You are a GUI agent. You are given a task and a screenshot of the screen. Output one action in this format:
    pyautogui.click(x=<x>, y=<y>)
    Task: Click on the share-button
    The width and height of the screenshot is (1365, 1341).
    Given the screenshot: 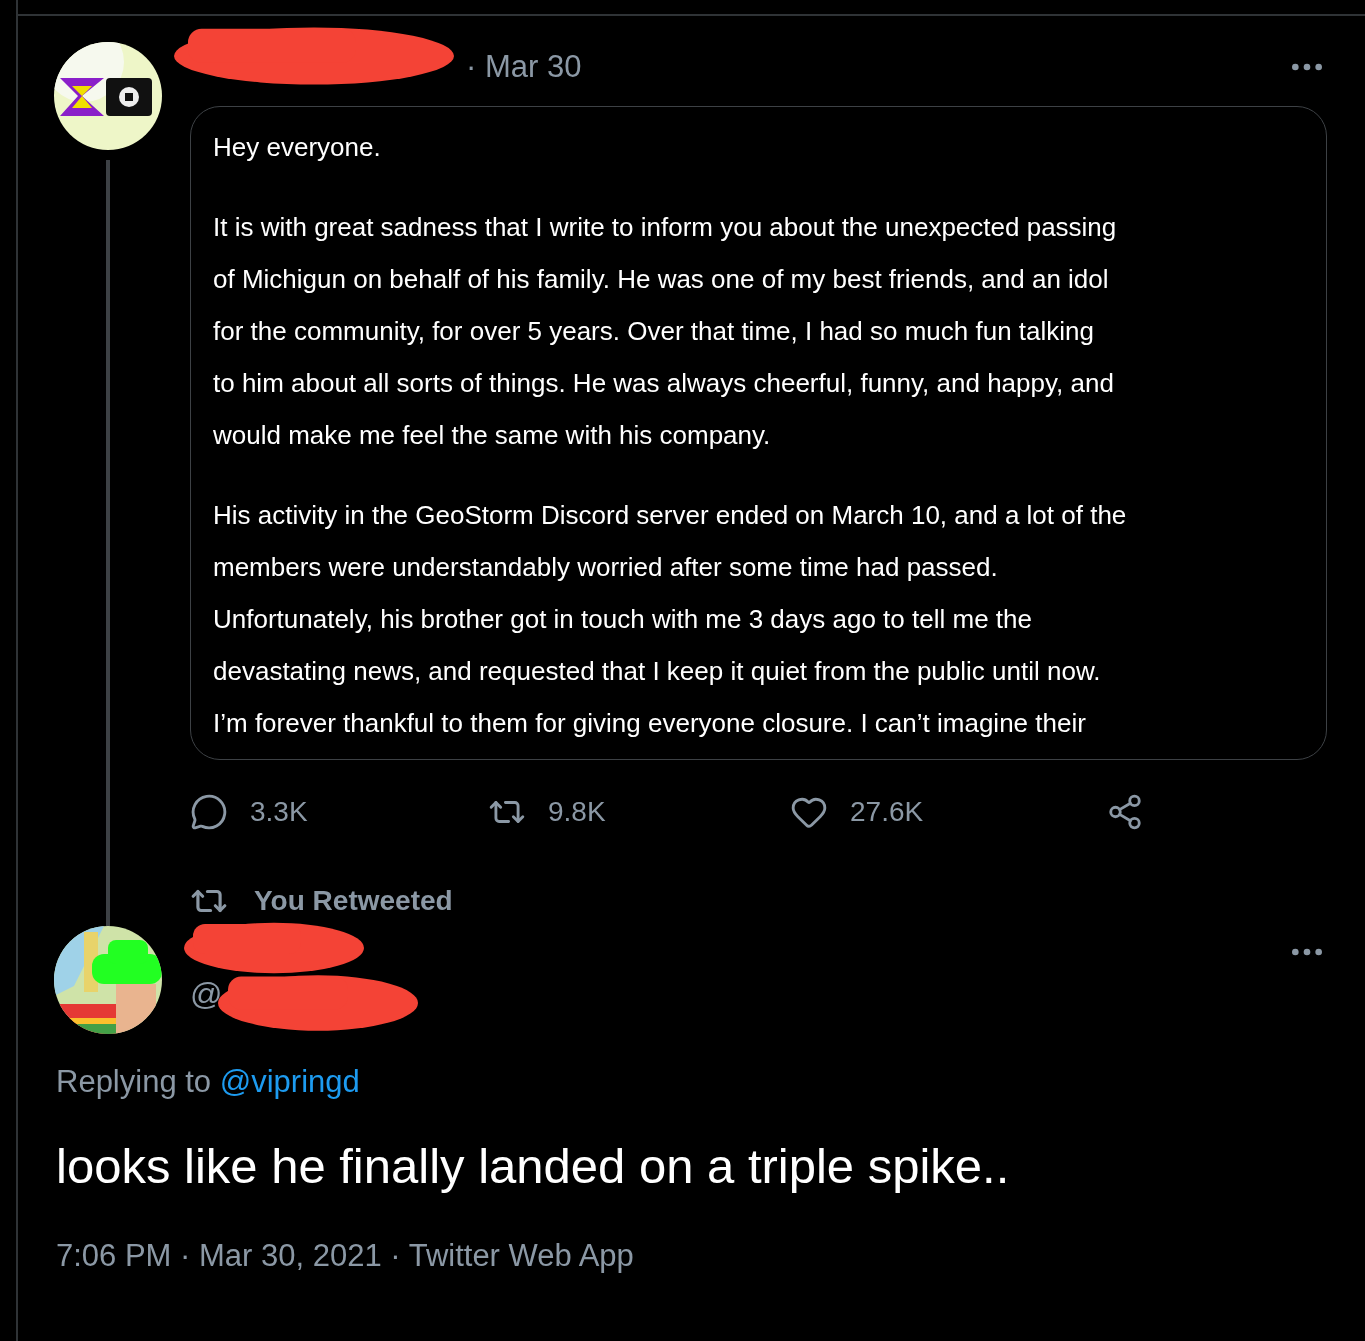 What is the action you would take?
    pyautogui.click(x=1125, y=812)
    